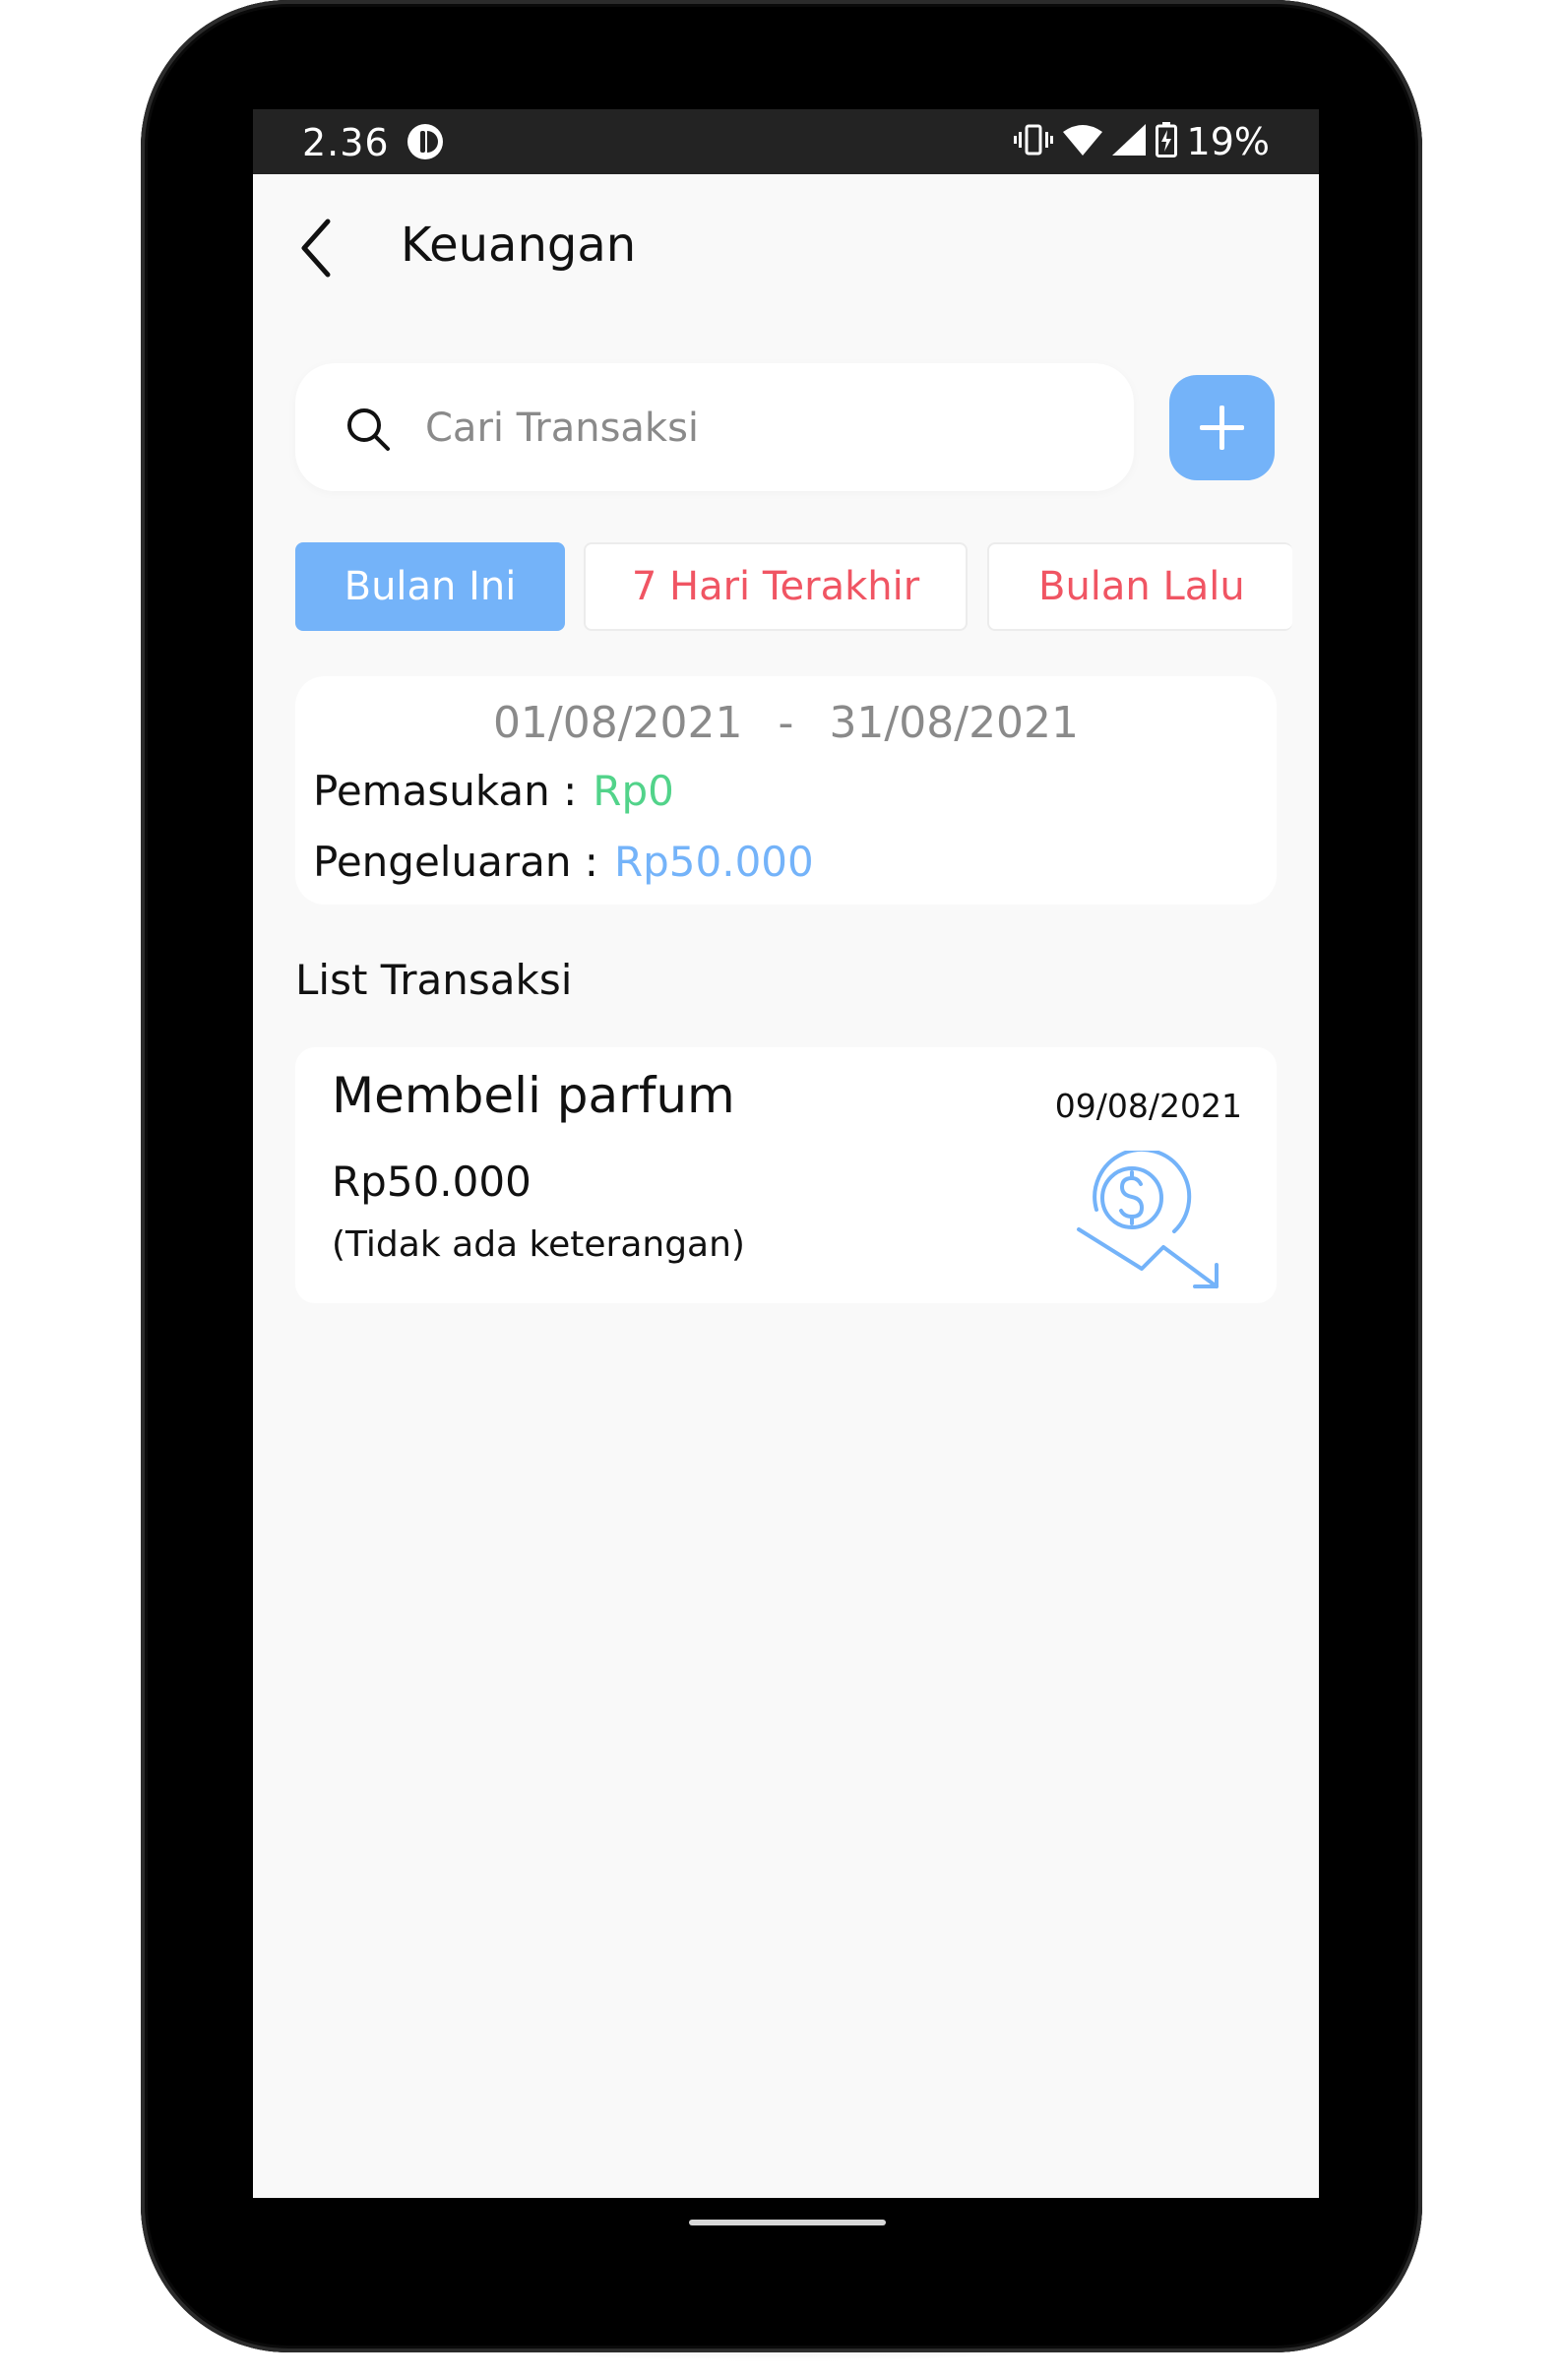  Describe the element at coordinates (1151, 1222) in the screenshot. I see `expense-money-down-icon` at that location.